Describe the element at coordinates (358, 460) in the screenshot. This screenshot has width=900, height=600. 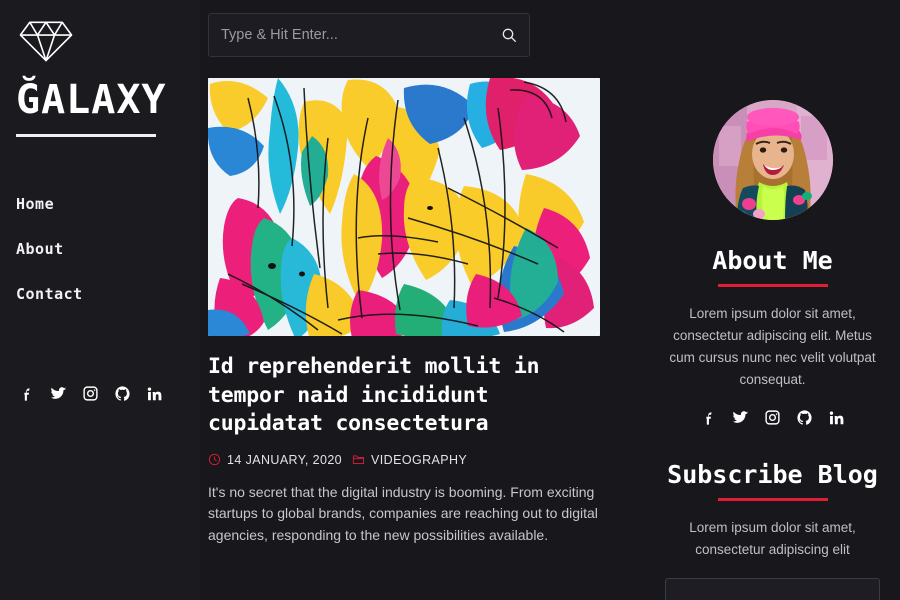
I see `folder-icon` at that location.